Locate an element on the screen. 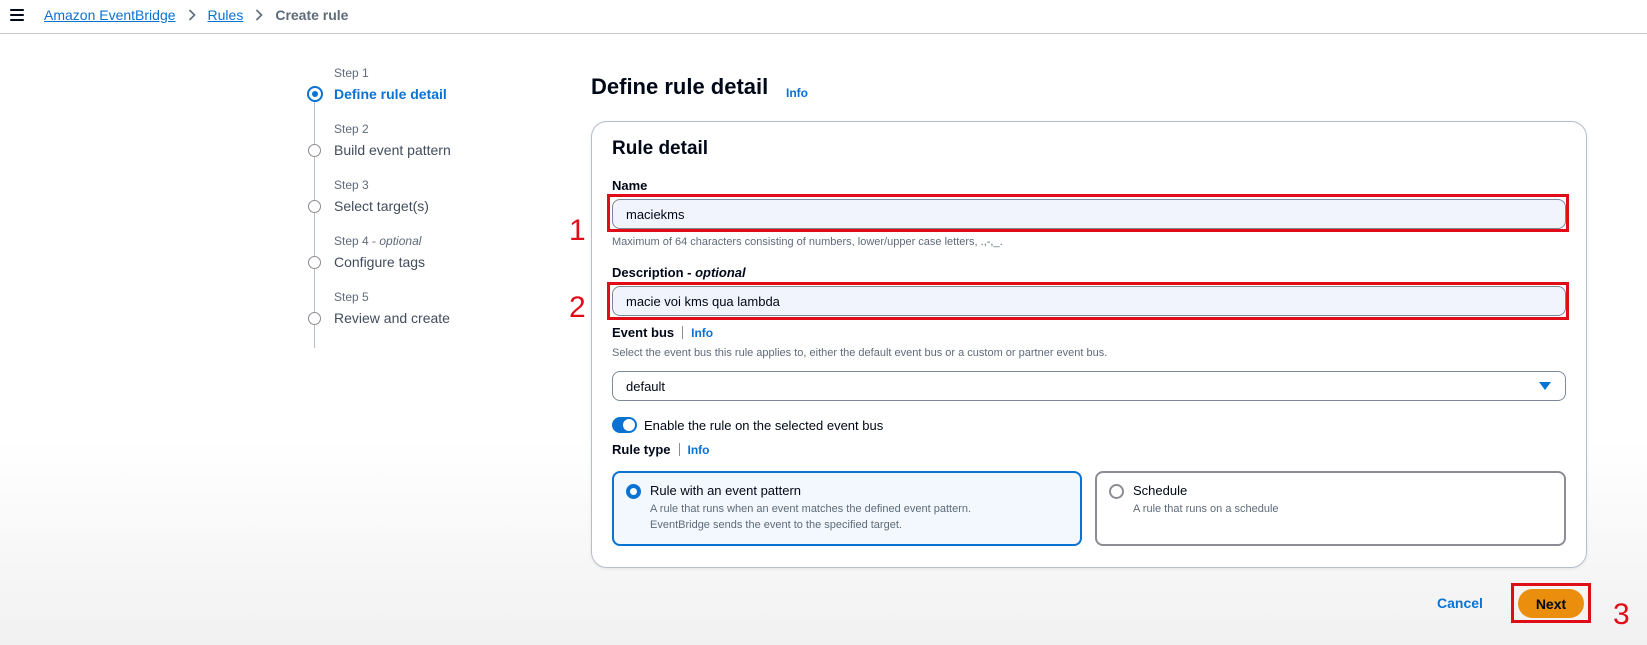 This screenshot has width=1647, height=645. event-bus-label: Event bus Info is located at coordinates (662, 332).